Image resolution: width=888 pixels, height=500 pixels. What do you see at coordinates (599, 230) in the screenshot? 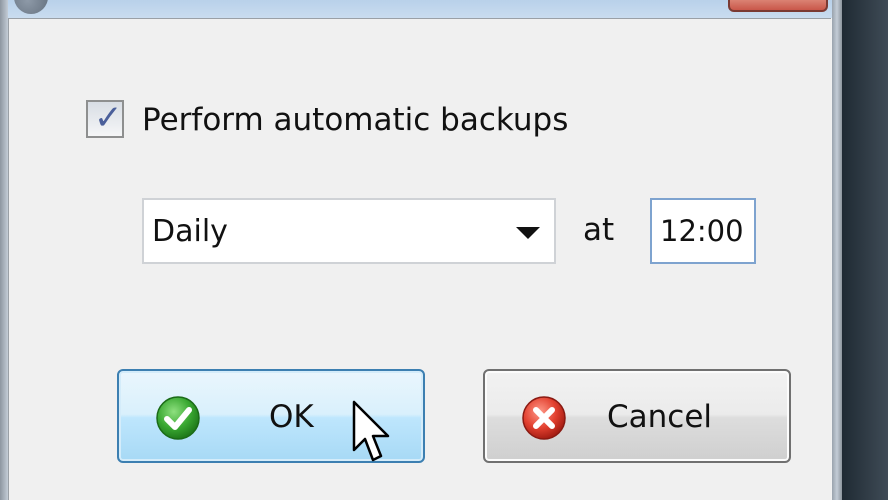
I see `at-label: at` at bounding box center [599, 230].